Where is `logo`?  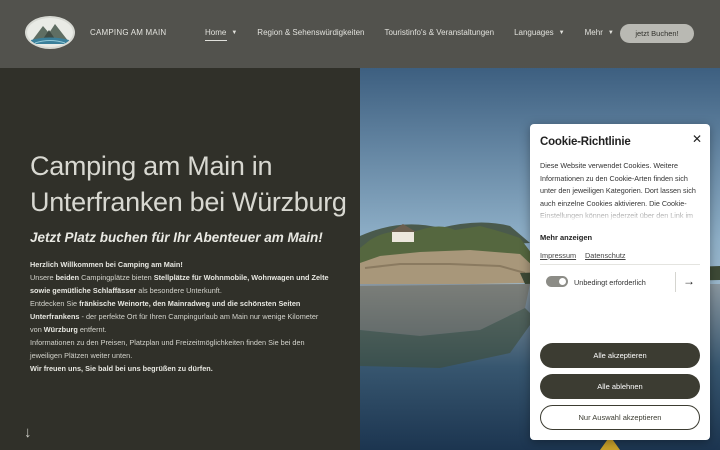
logo is located at coordinates (50, 32).